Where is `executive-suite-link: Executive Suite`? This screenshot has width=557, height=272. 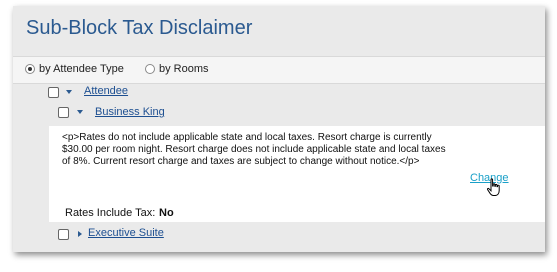 executive-suite-link: Executive Suite is located at coordinates (126, 233).